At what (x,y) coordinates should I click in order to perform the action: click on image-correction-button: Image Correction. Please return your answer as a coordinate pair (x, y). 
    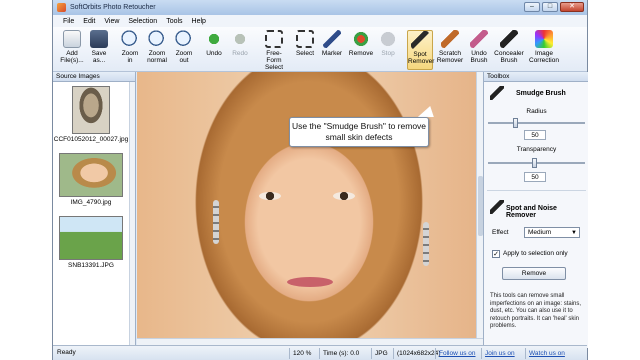
    Looking at the image, I should click on (544, 50).